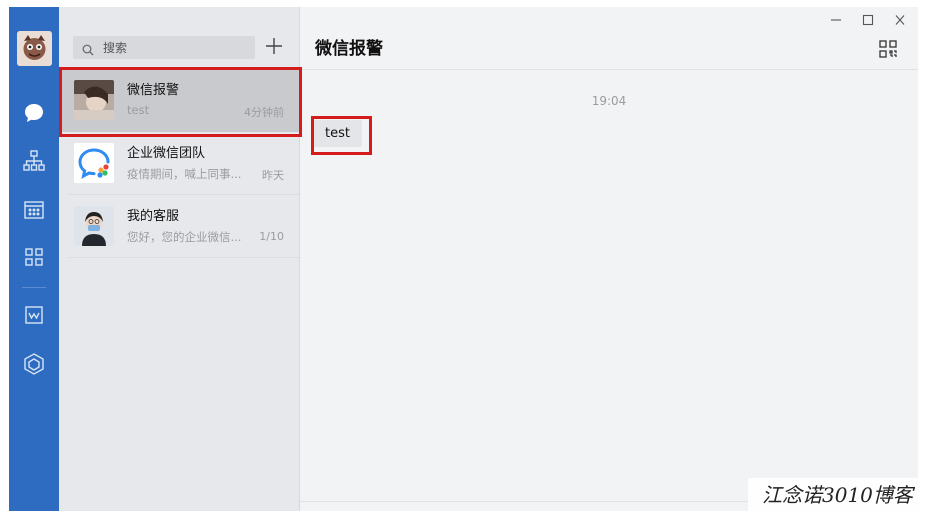 This screenshot has width=925, height=519. I want to click on nav-sidebar, so click(34, 259).